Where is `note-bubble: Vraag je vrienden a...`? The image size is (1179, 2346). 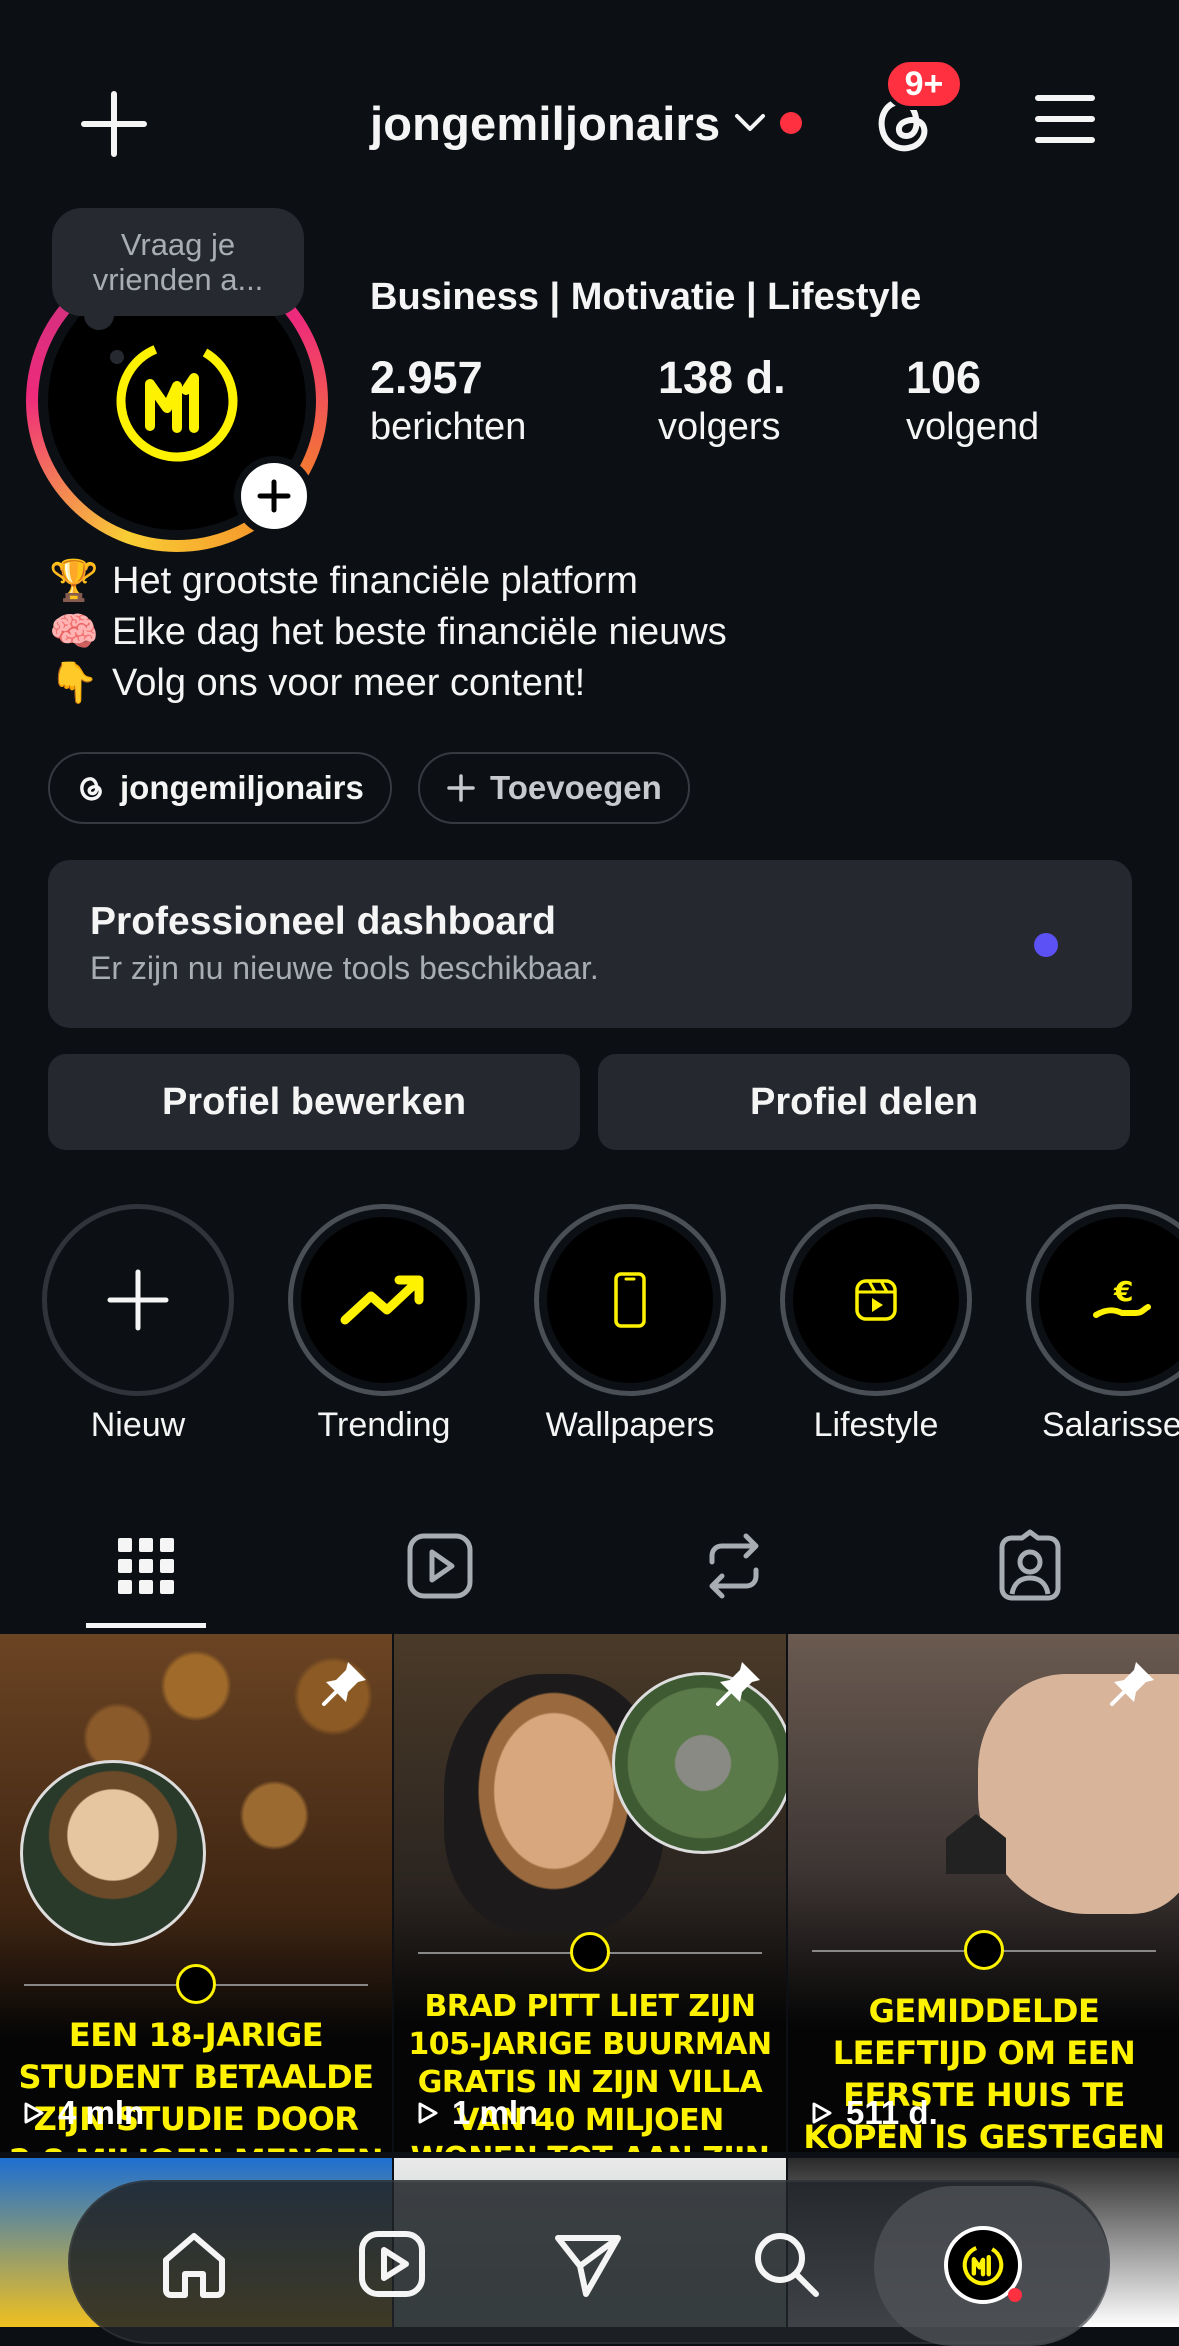
note-bubble: Vraag je vrienden a... is located at coordinates (178, 262).